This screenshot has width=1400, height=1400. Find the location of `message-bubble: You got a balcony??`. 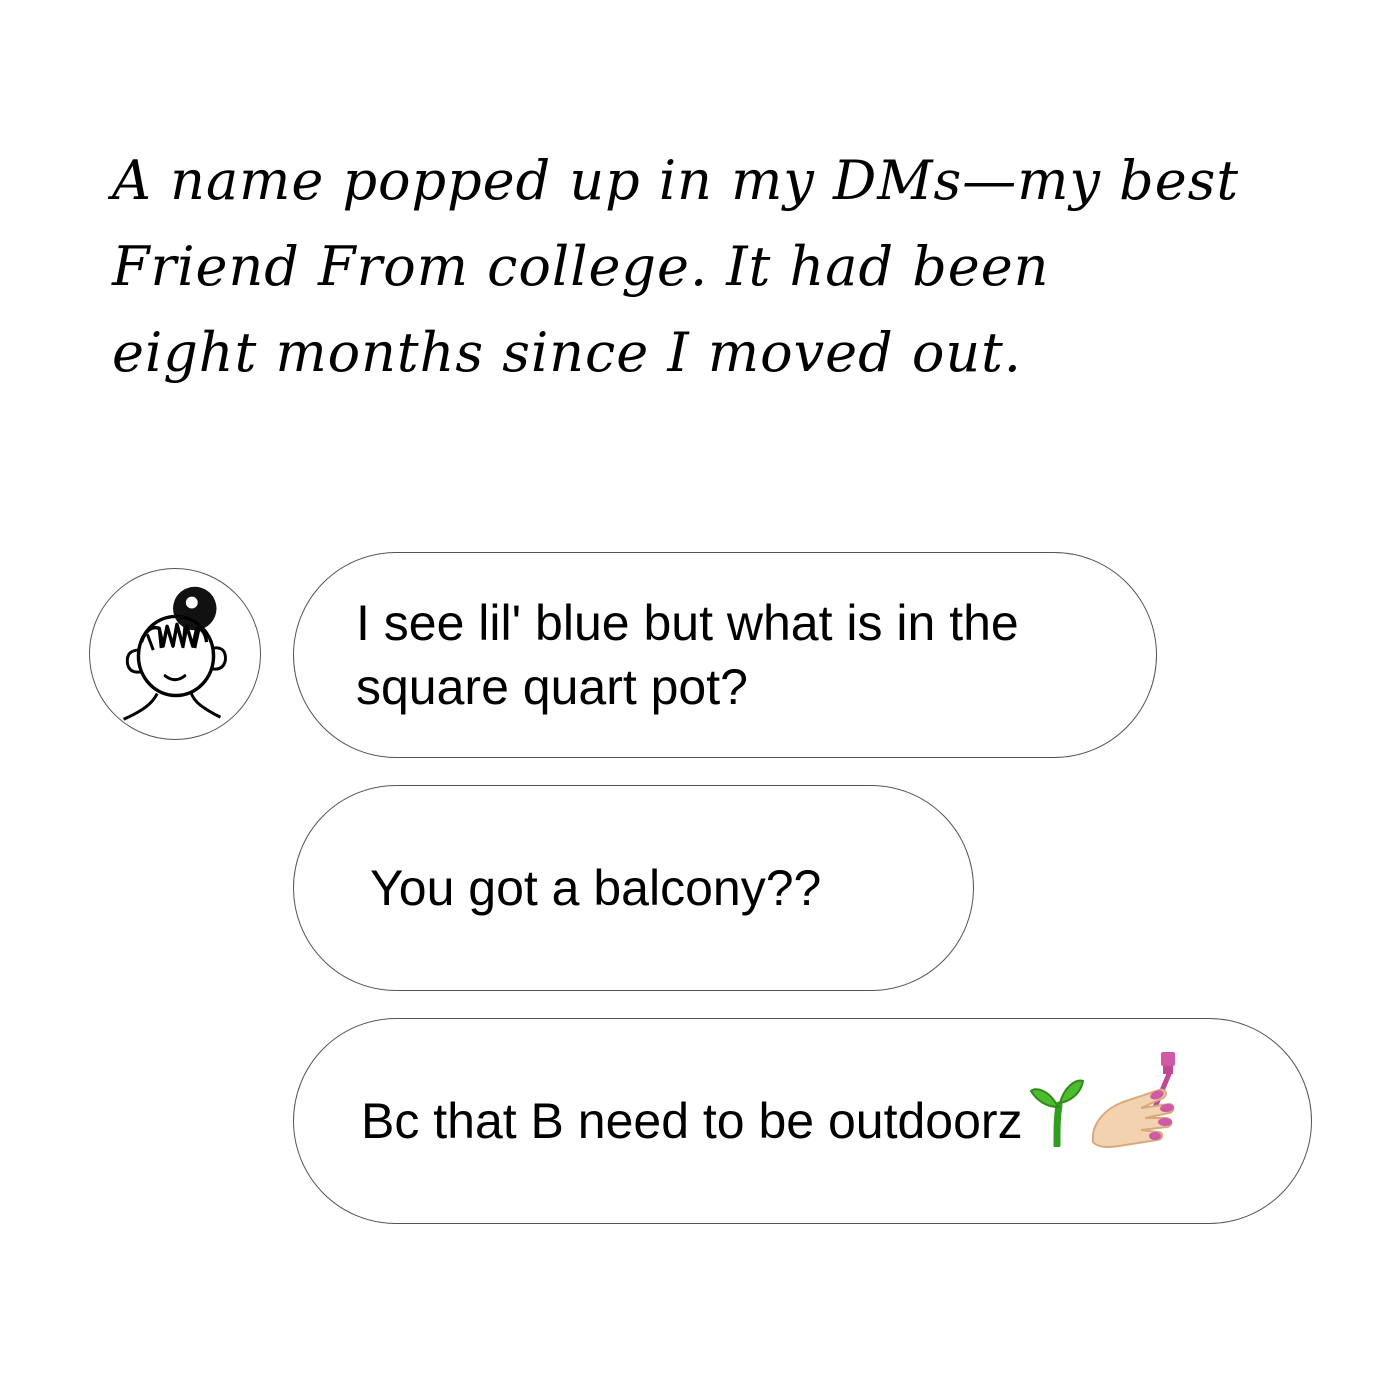

message-bubble: You got a balcony?? is located at coordinates (633, 888).